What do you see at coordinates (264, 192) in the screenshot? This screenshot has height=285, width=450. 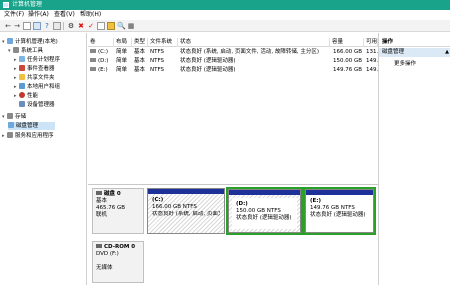 I see `partition-bar` at bounding box center [264, 192].